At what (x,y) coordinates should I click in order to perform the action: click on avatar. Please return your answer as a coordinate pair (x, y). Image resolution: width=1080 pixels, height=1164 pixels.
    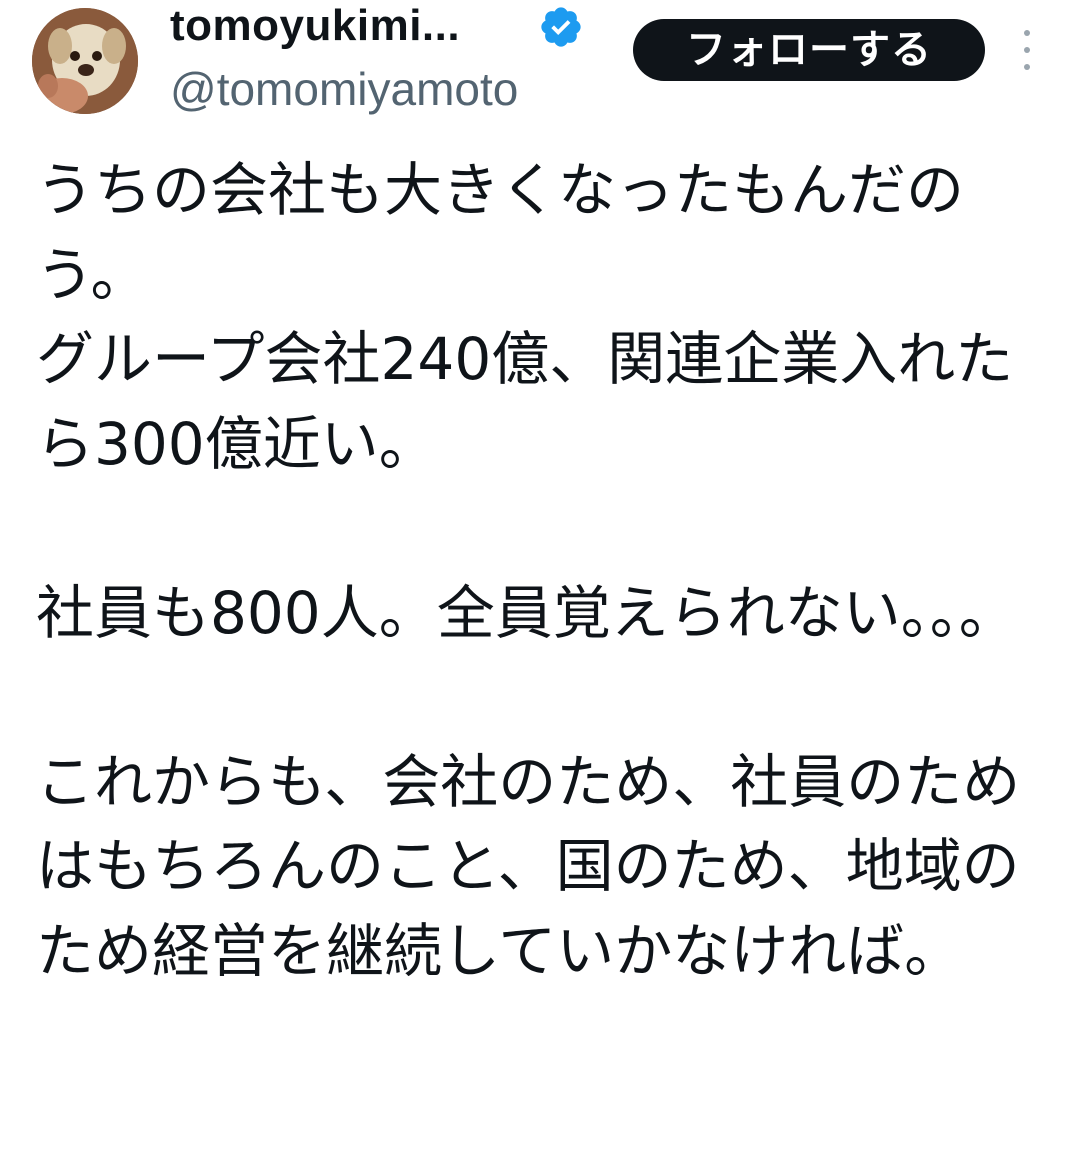
    Looking at the image, I should click on (85, 61).